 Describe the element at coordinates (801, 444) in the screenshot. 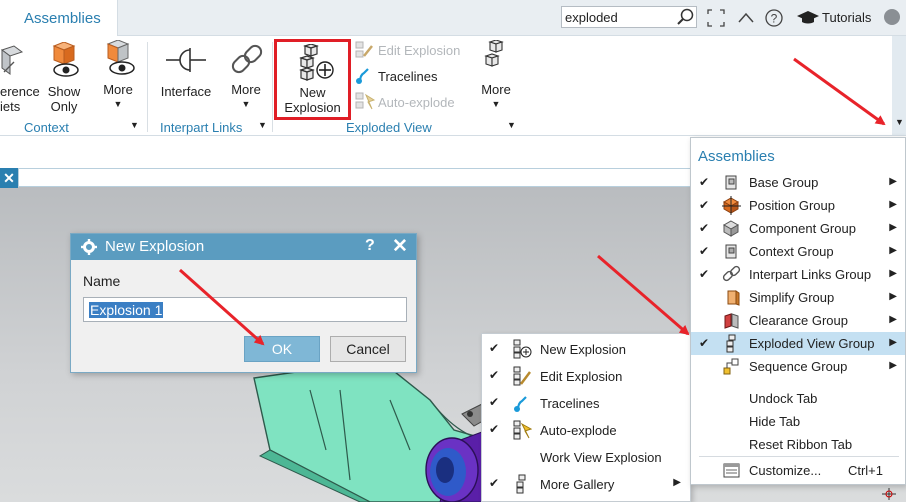

I see `menu-item-label: Reset Ribbon Tab` at that location.